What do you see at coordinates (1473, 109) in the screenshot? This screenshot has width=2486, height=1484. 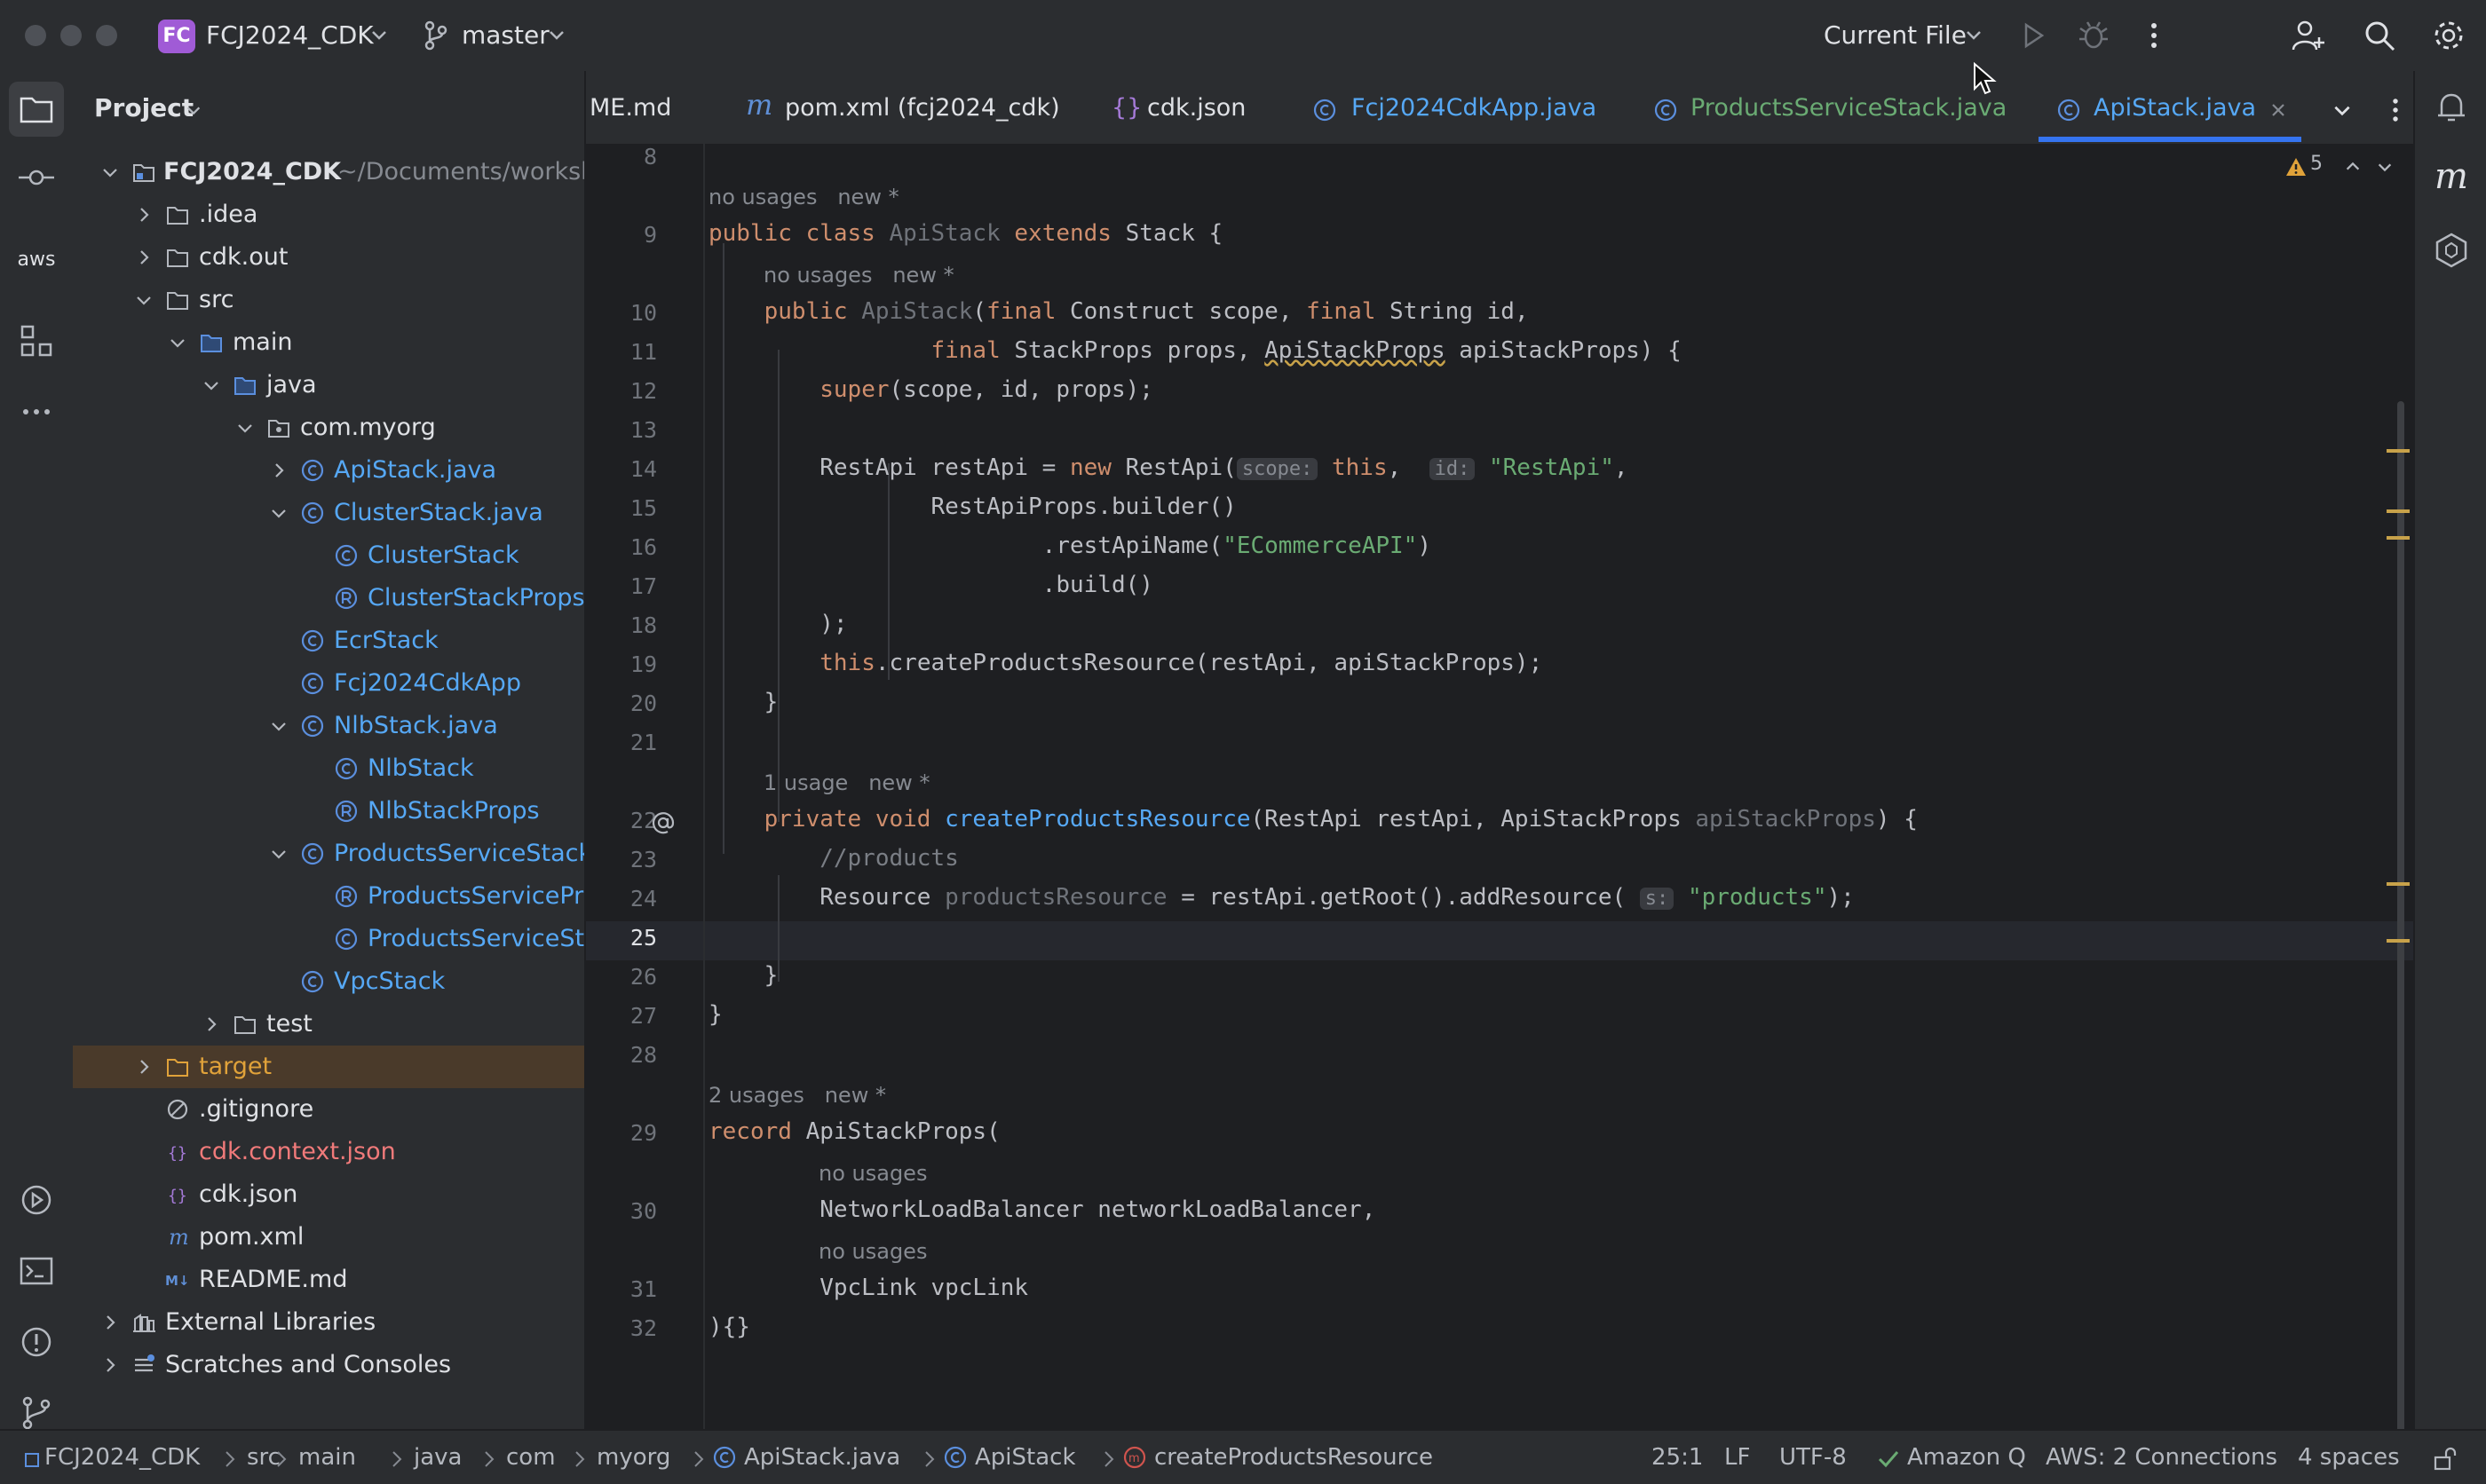 I see `tab-fcj2024cdkapp: Fcj2024CdkApp.java` at bounding box center [1473, 109].